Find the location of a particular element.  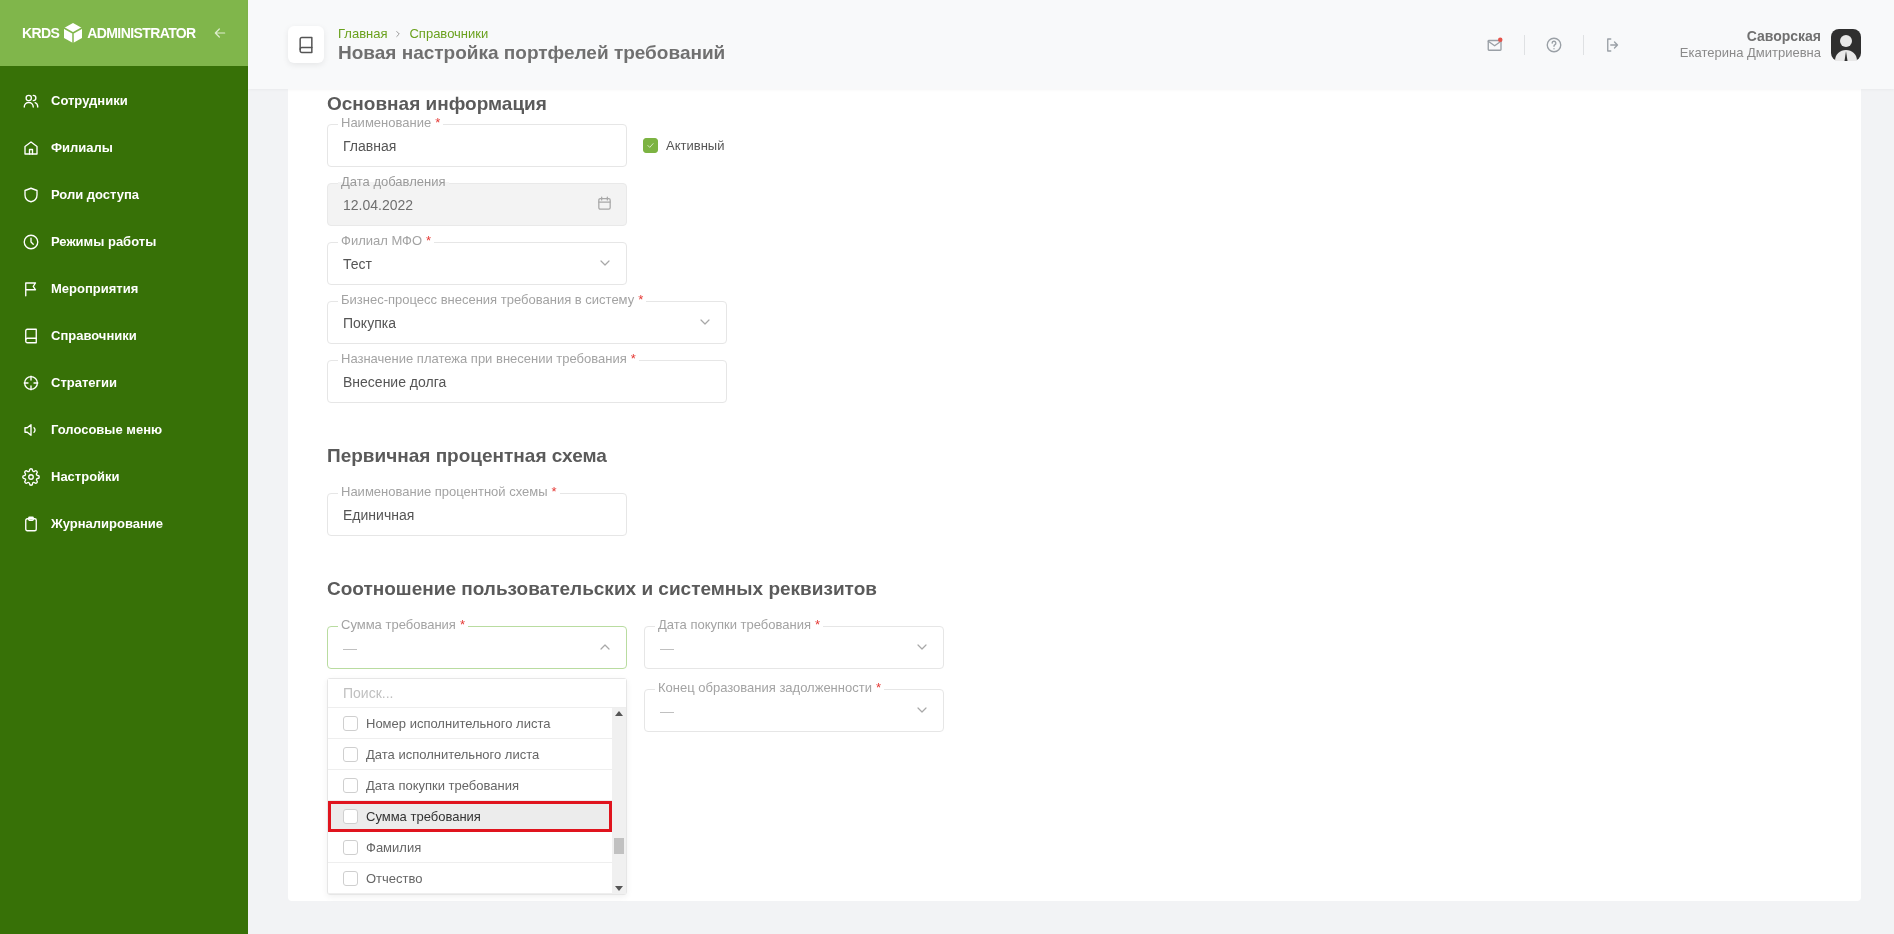

menu-item: Филиалы is located at coordinates (124, 147).